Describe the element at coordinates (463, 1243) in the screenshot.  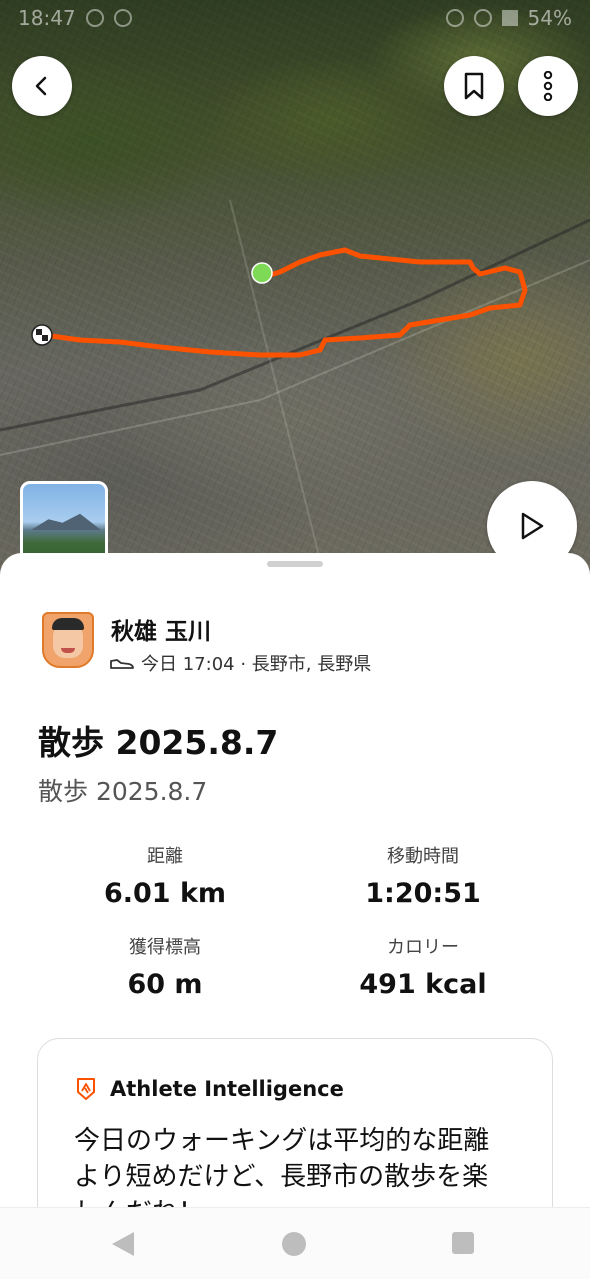
I see `nav-recents-icon` at that location.